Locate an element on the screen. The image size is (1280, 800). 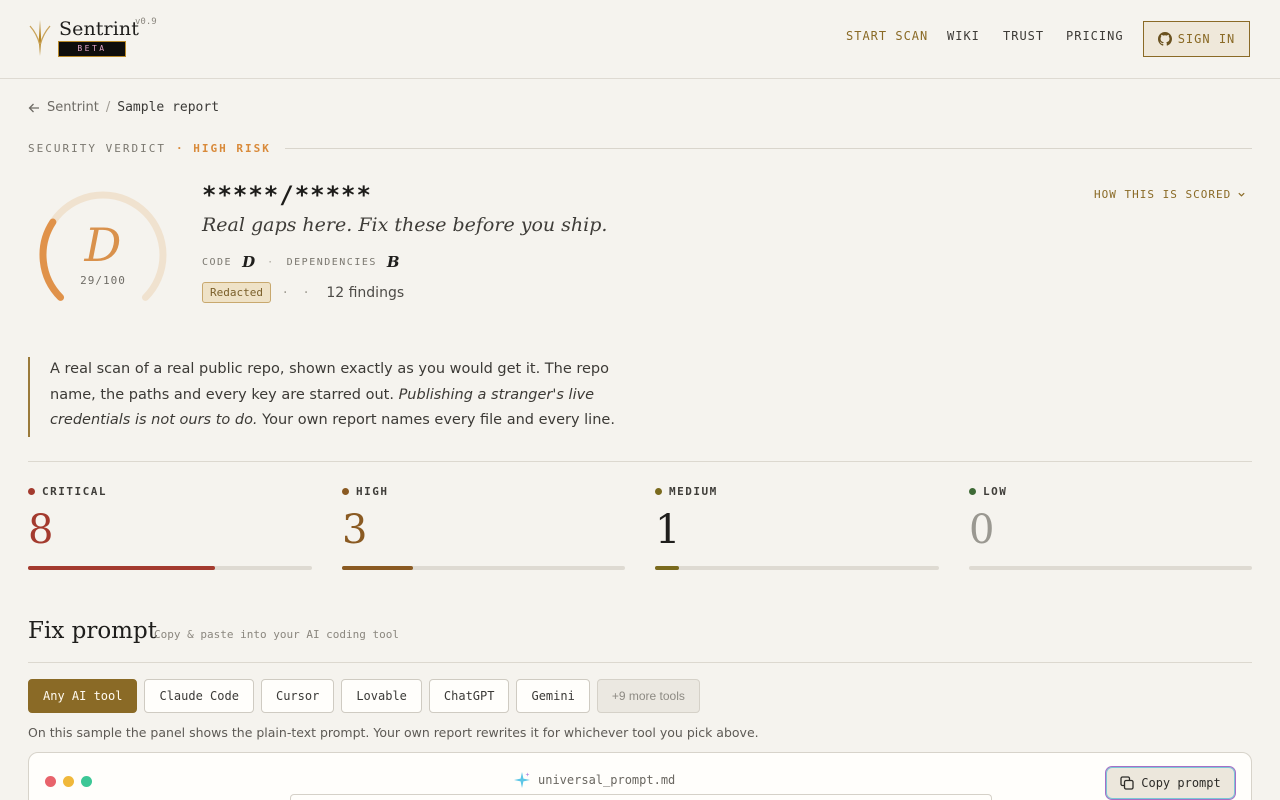
sign-in-button: SIGN IN is located at coordinates (1196, 39).